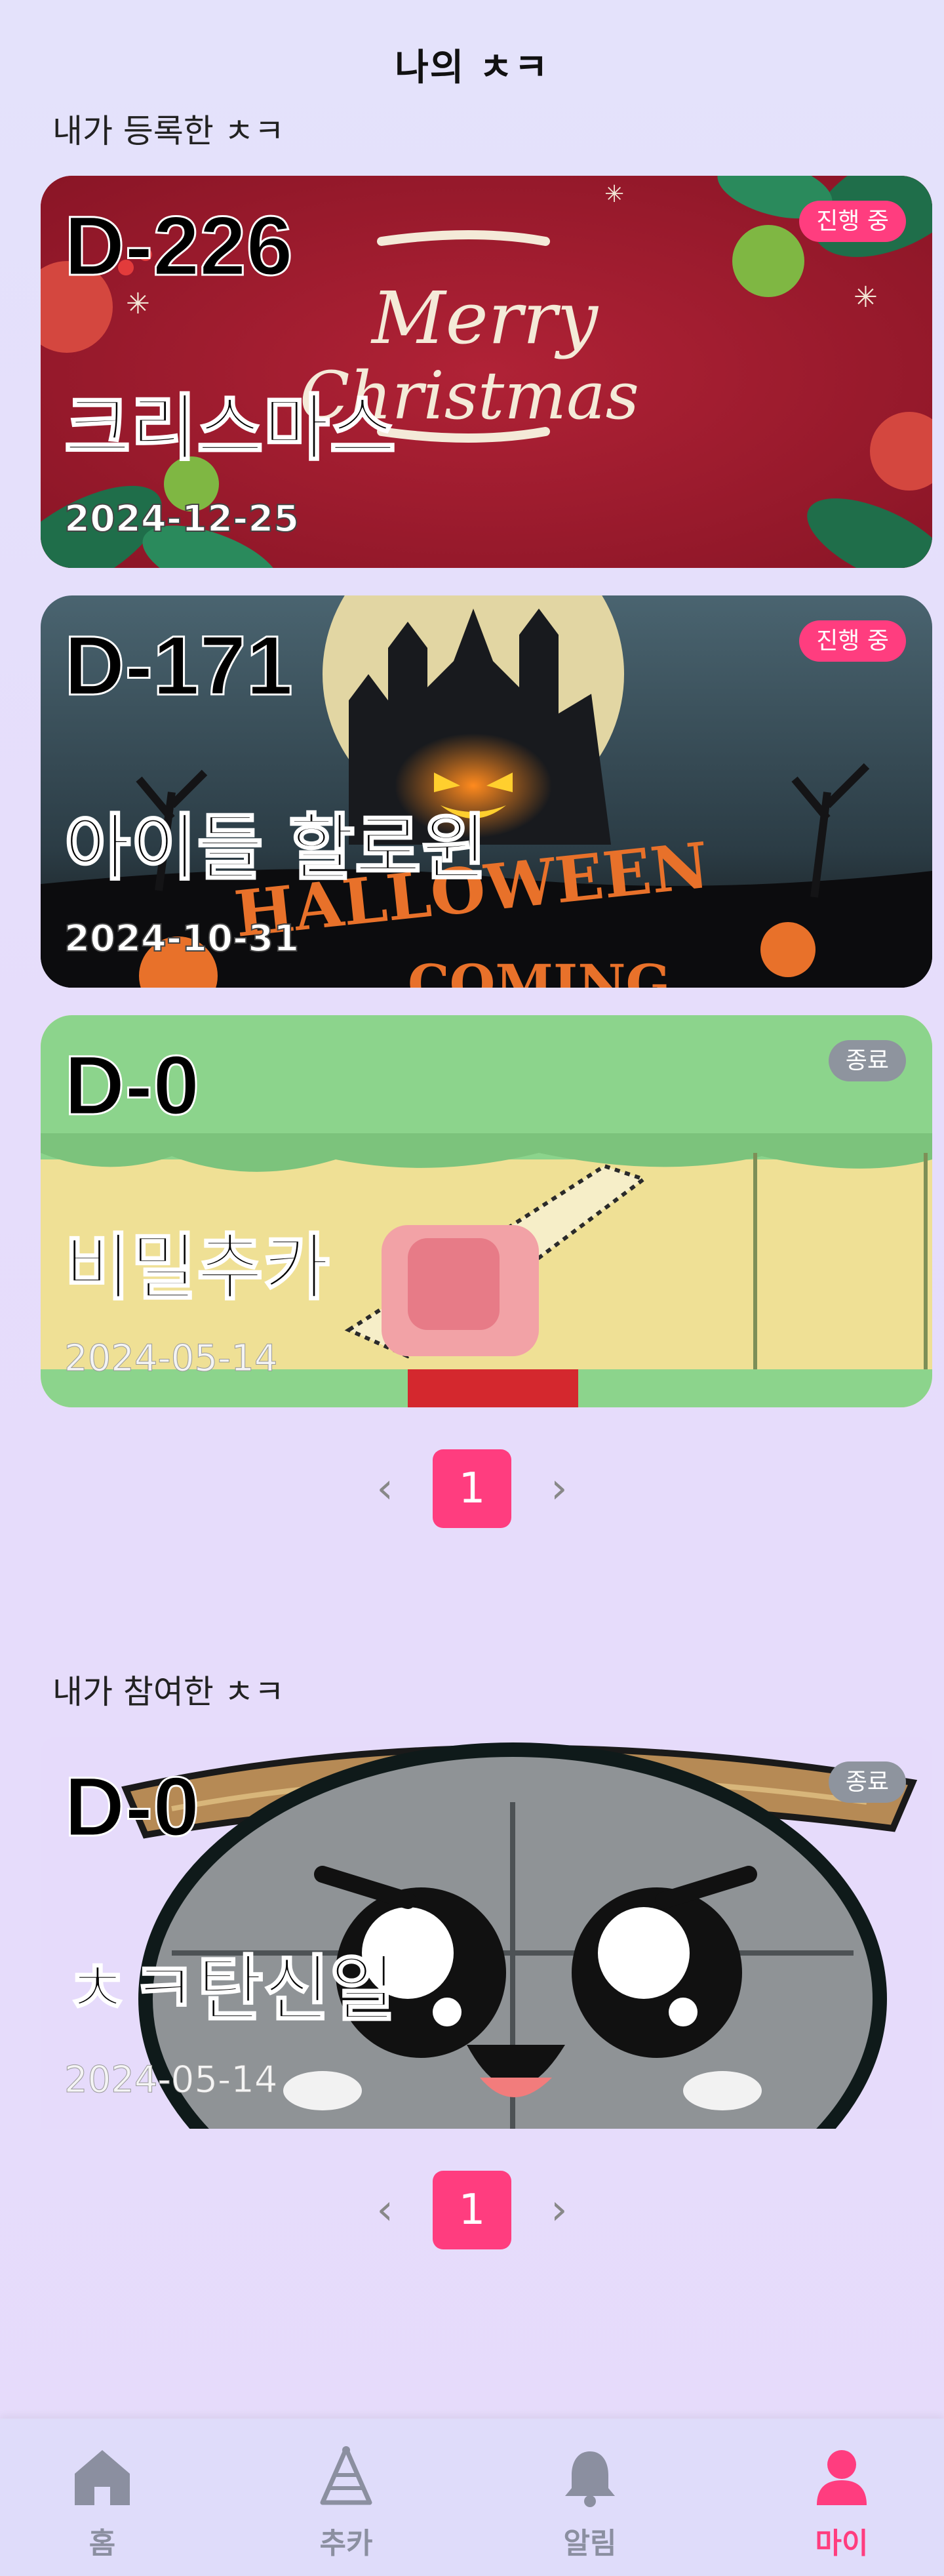 This screenshot has height=2576, width=944. What do you see at coordinates (230, 1989) in the screenshot?
I see `card-event-name: ㅊㅋ탄신일` at bounding box center [230, 1989].